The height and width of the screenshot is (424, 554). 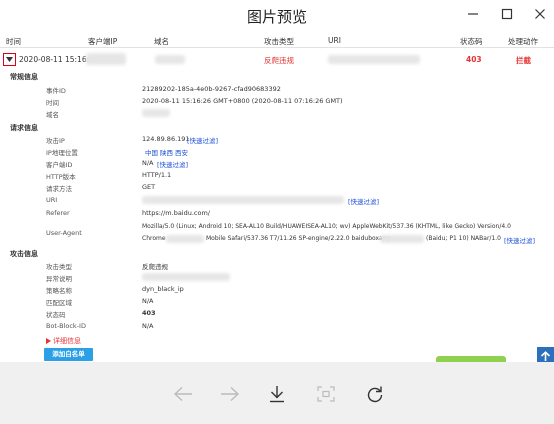 What do you see at coordinates (402, 239) in the screenshot?
I see `redacted-ua-build` at bounding box center [402, 239].